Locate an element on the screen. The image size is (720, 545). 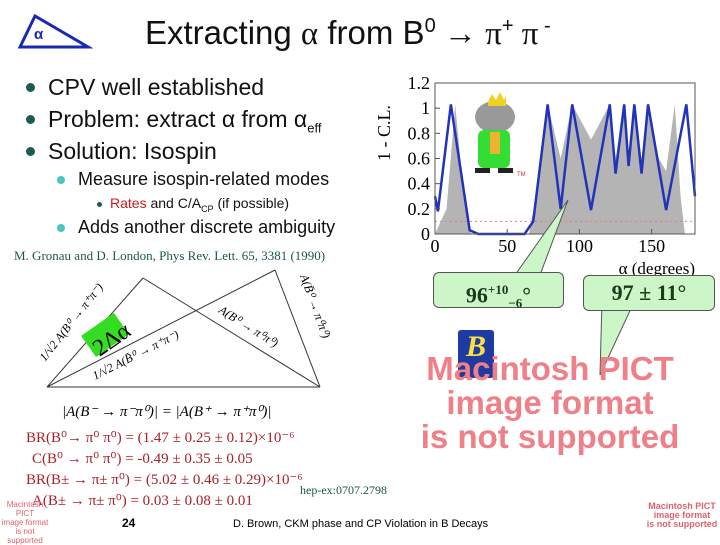
y-tick-label: 0.2 is located at coordinates (419, 209).